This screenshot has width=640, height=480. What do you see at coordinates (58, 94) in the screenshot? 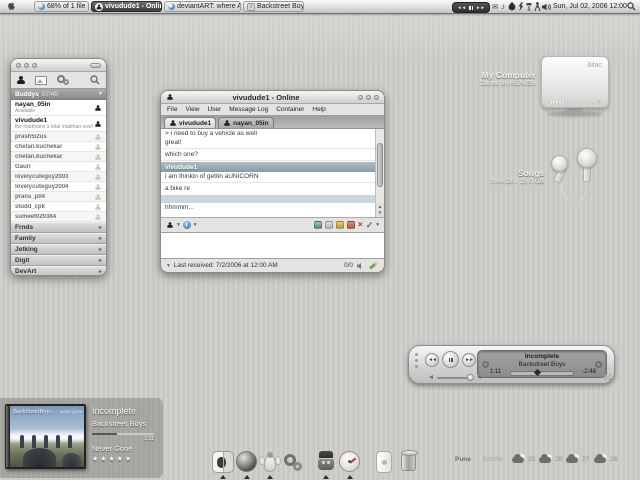
I see `buddy-group-header: Buddys 07/40 ▾` at bounding box center [58, 94].